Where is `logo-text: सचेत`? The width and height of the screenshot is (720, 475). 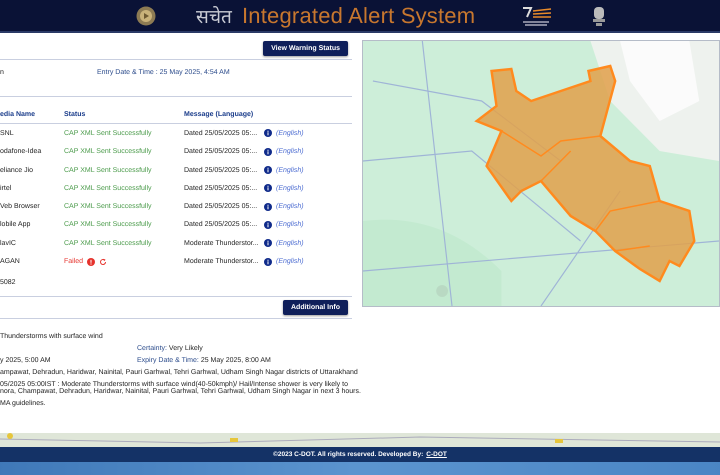
logo-text: सचेत is located at coordinates (214, 16).